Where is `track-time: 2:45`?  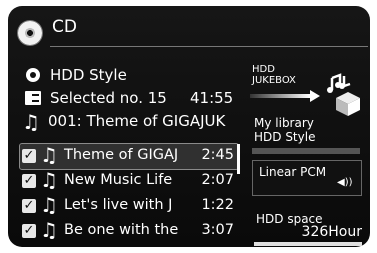 track-time: 2:45 is located at coordinates (217, 155).